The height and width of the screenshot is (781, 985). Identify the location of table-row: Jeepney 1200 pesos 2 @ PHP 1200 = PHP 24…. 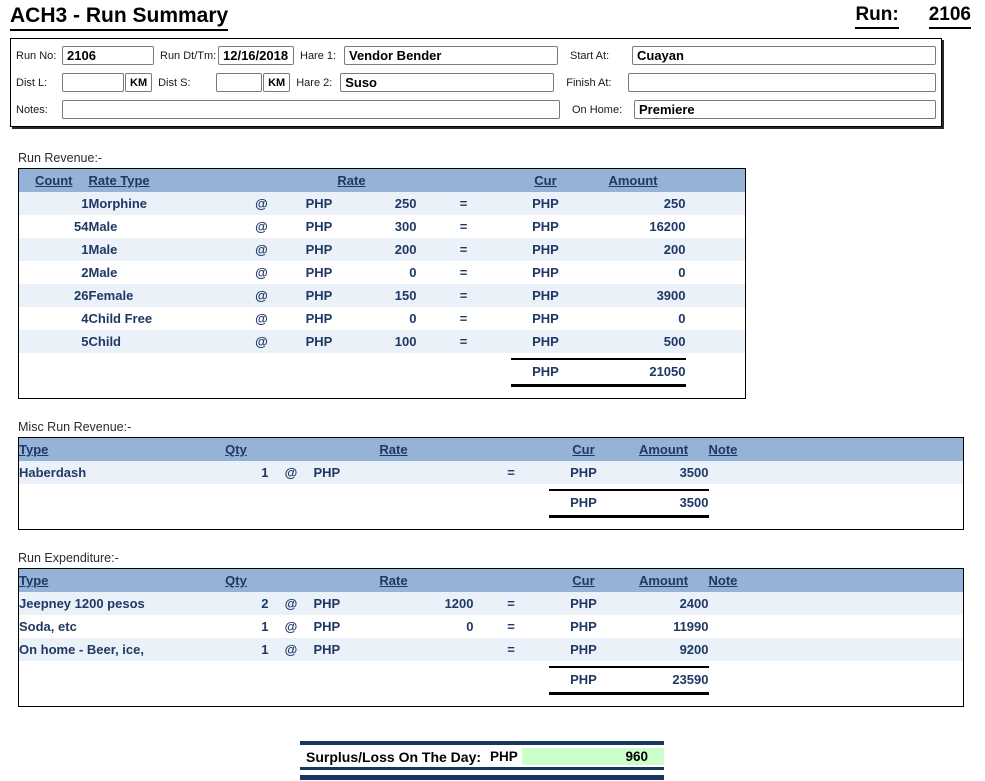
(491, 603).